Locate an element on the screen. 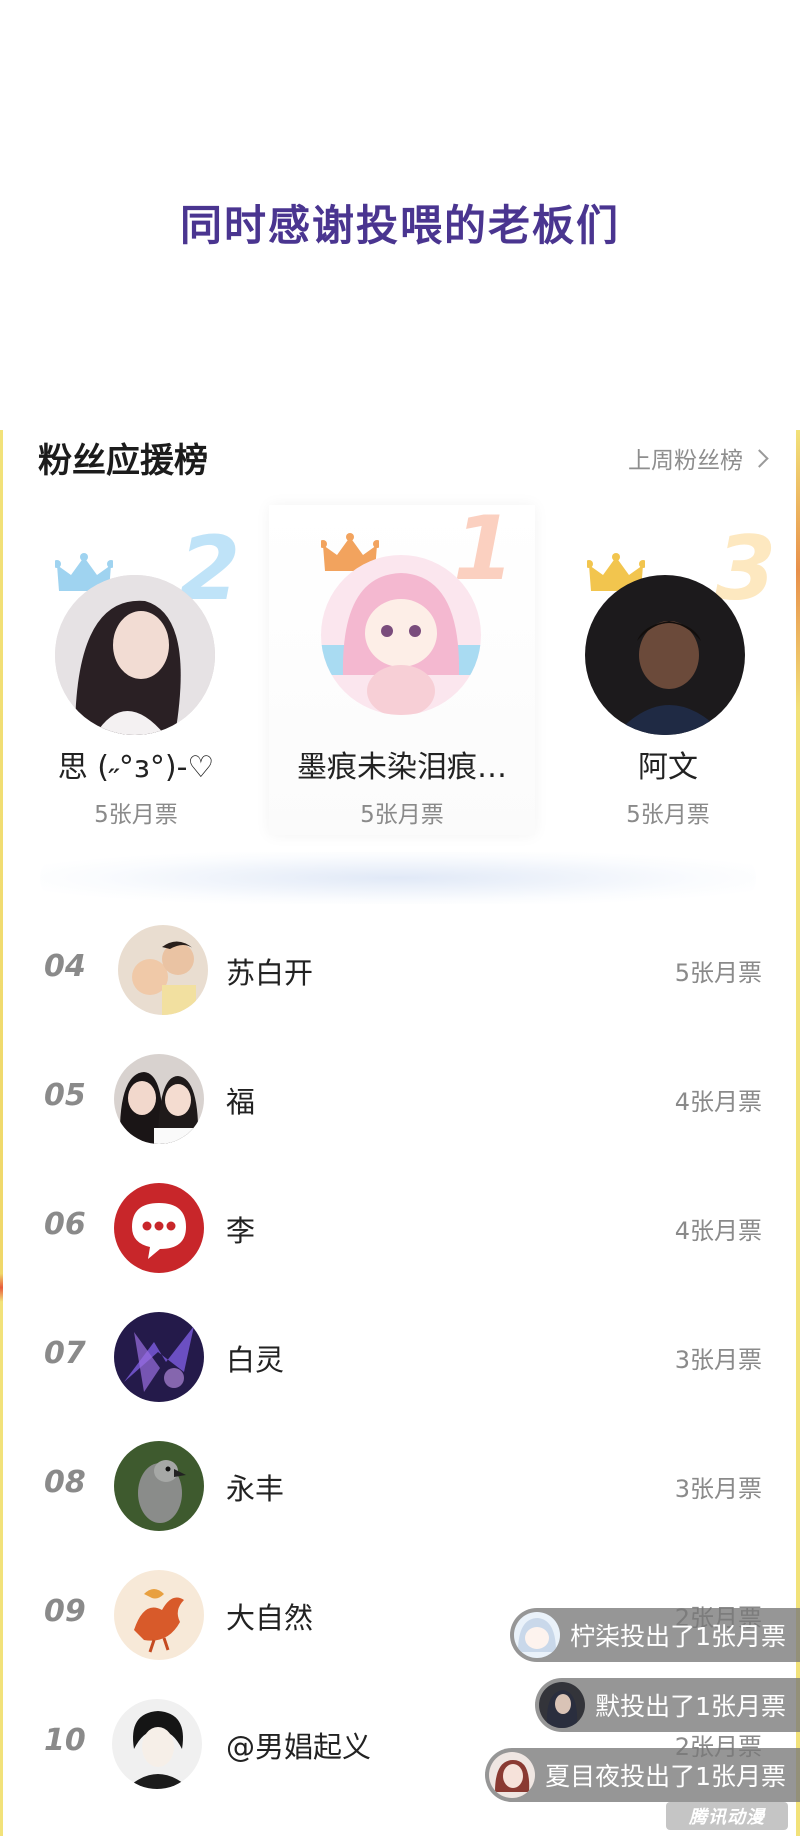 The image size is (800, 1836). rank-number: 10 is located at coordinates (65, 1740).